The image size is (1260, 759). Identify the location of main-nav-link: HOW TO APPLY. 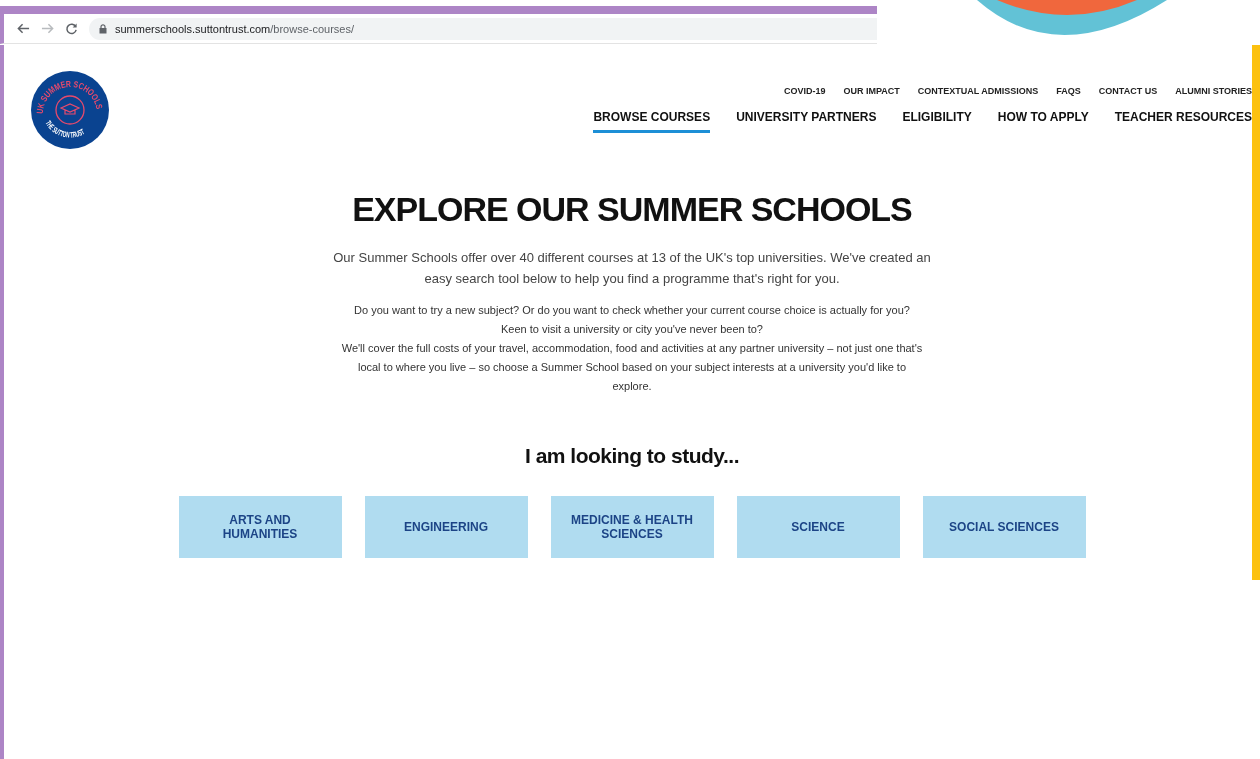
(1043, 121).